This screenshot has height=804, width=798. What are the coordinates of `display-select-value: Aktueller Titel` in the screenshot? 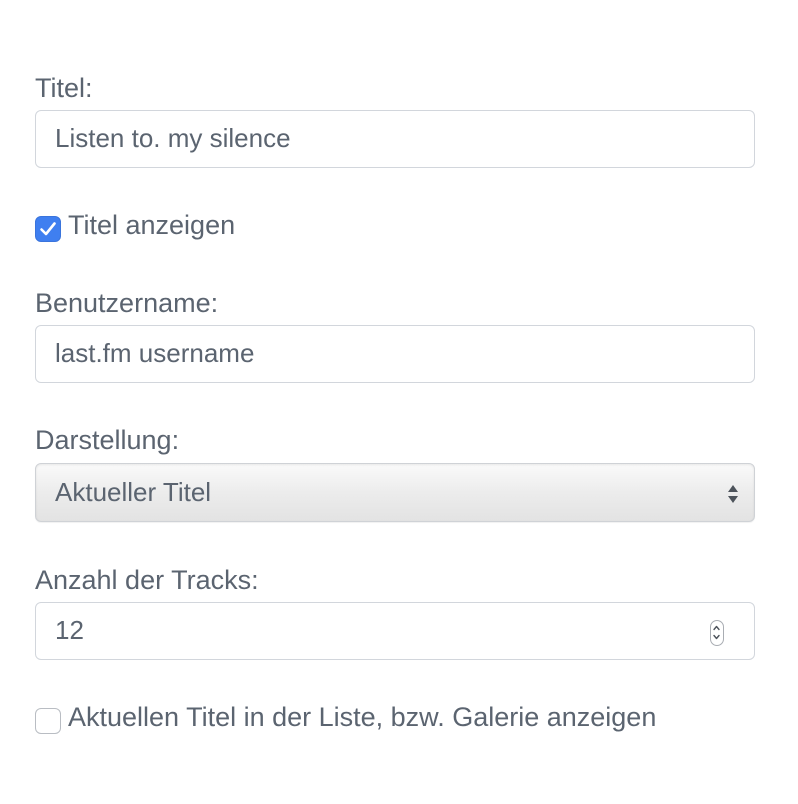 It's located at (133, 492).